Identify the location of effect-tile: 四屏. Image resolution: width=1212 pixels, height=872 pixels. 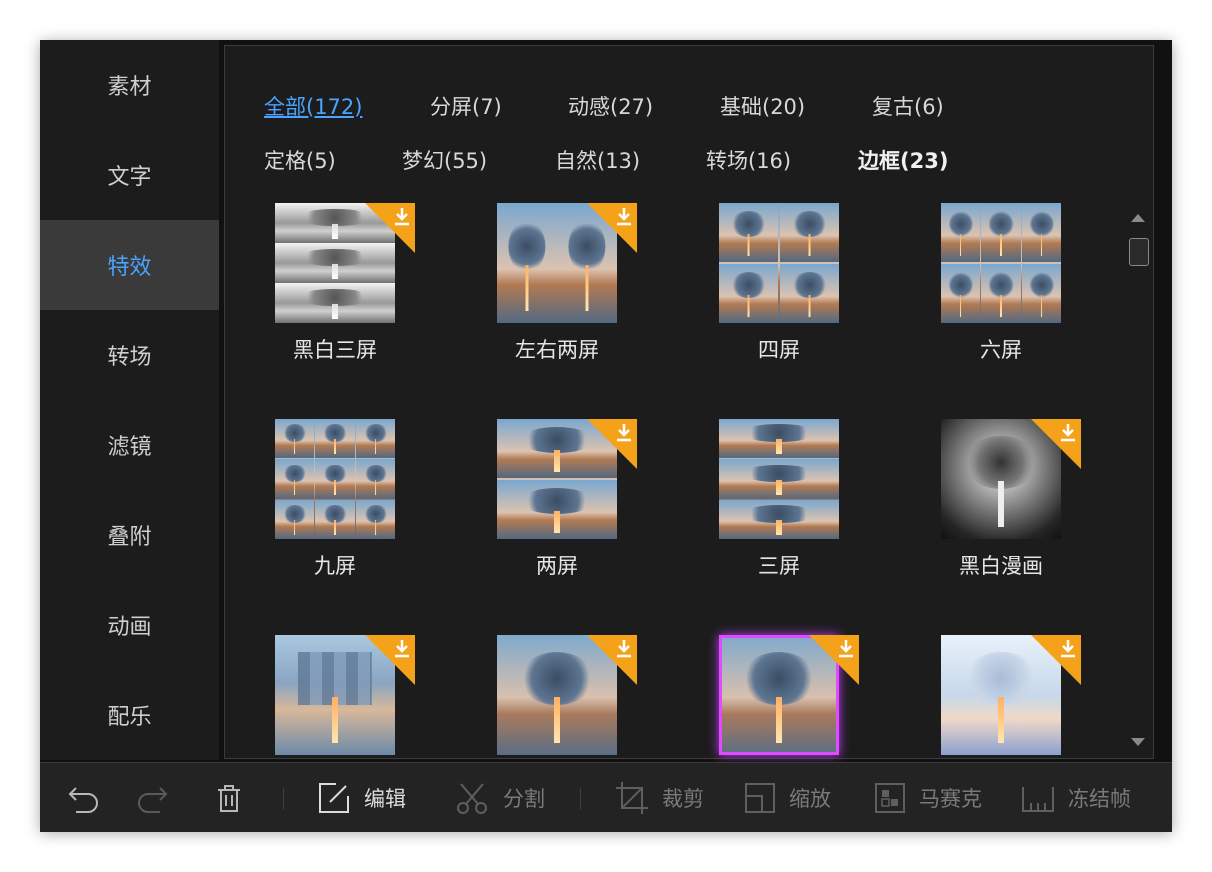
(799, 293).